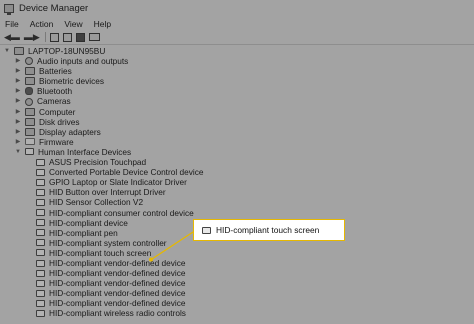 This screenshot has width=474, height=324. I want to click on menu-help: Help, so click(102, 24).